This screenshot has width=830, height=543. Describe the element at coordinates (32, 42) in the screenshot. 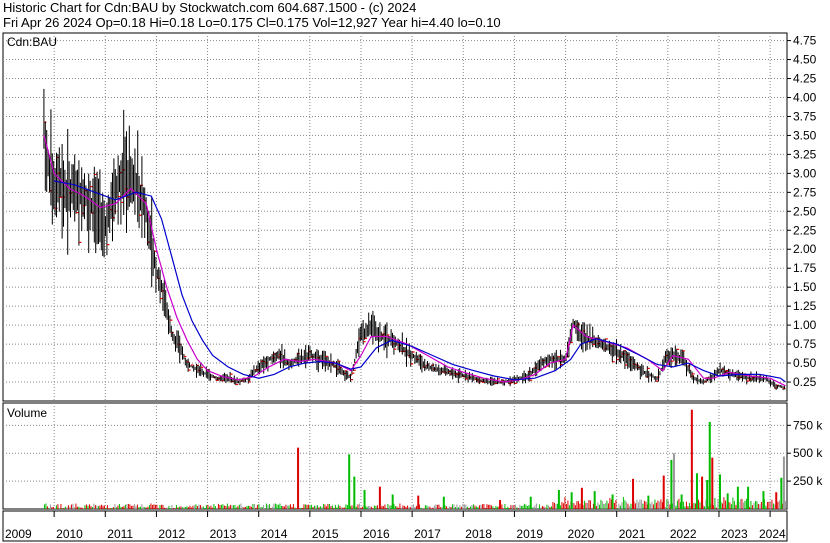

I see `price-panel-title: Cdn:BAU` at that location.